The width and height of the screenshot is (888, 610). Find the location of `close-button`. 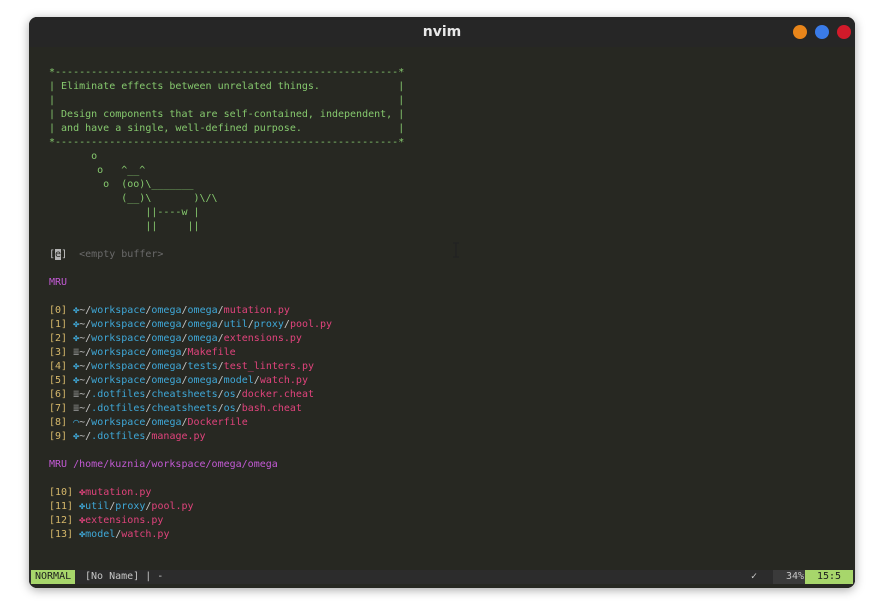

close-button is located at coordinates (844, 32).